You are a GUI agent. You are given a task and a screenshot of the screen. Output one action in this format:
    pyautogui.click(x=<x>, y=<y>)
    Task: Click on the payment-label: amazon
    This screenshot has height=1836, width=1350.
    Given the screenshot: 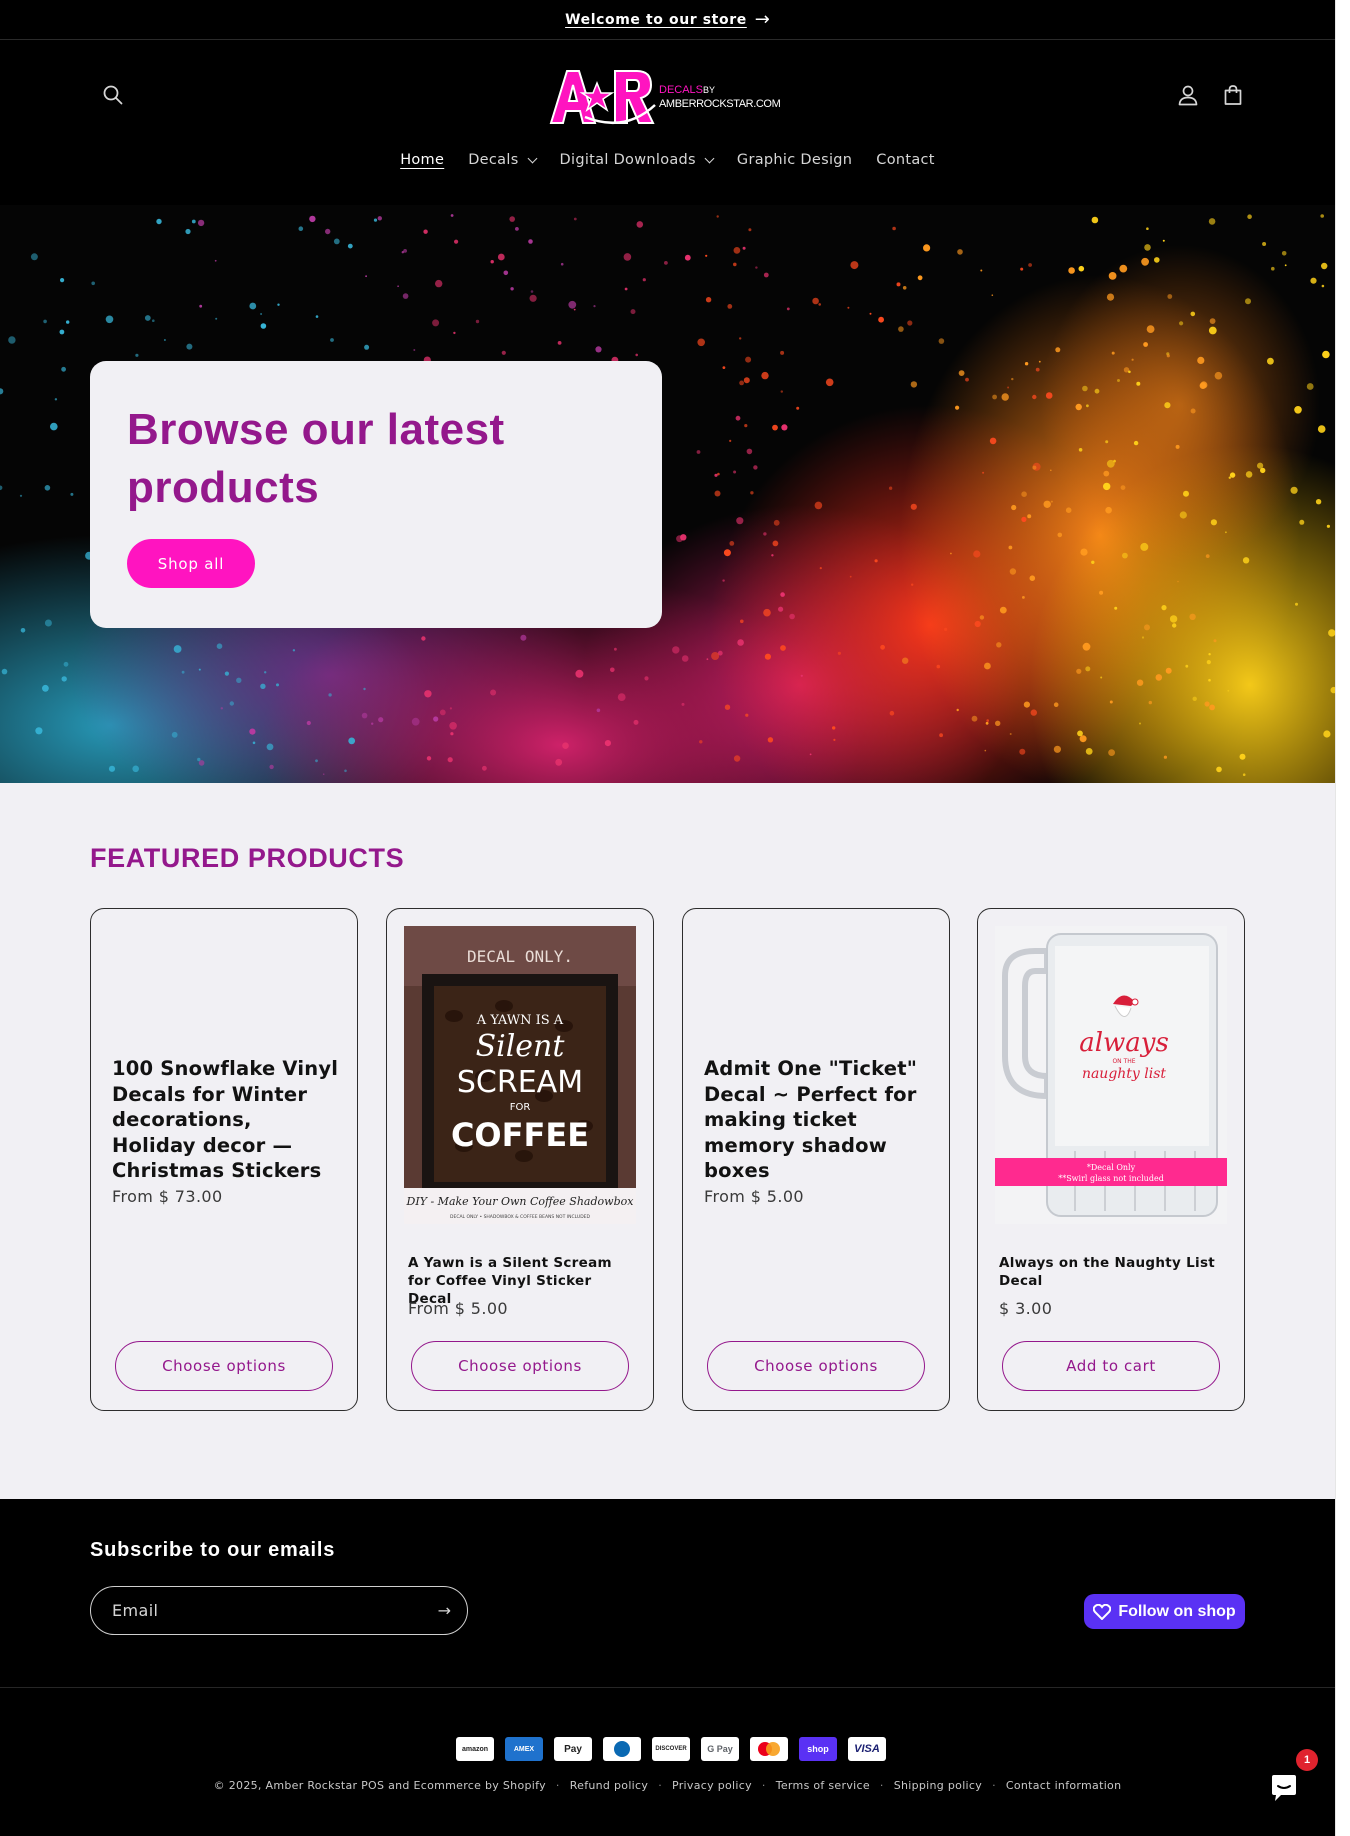 What is the action you would take?
    pyautogui.click(x=475, y=1749)
    